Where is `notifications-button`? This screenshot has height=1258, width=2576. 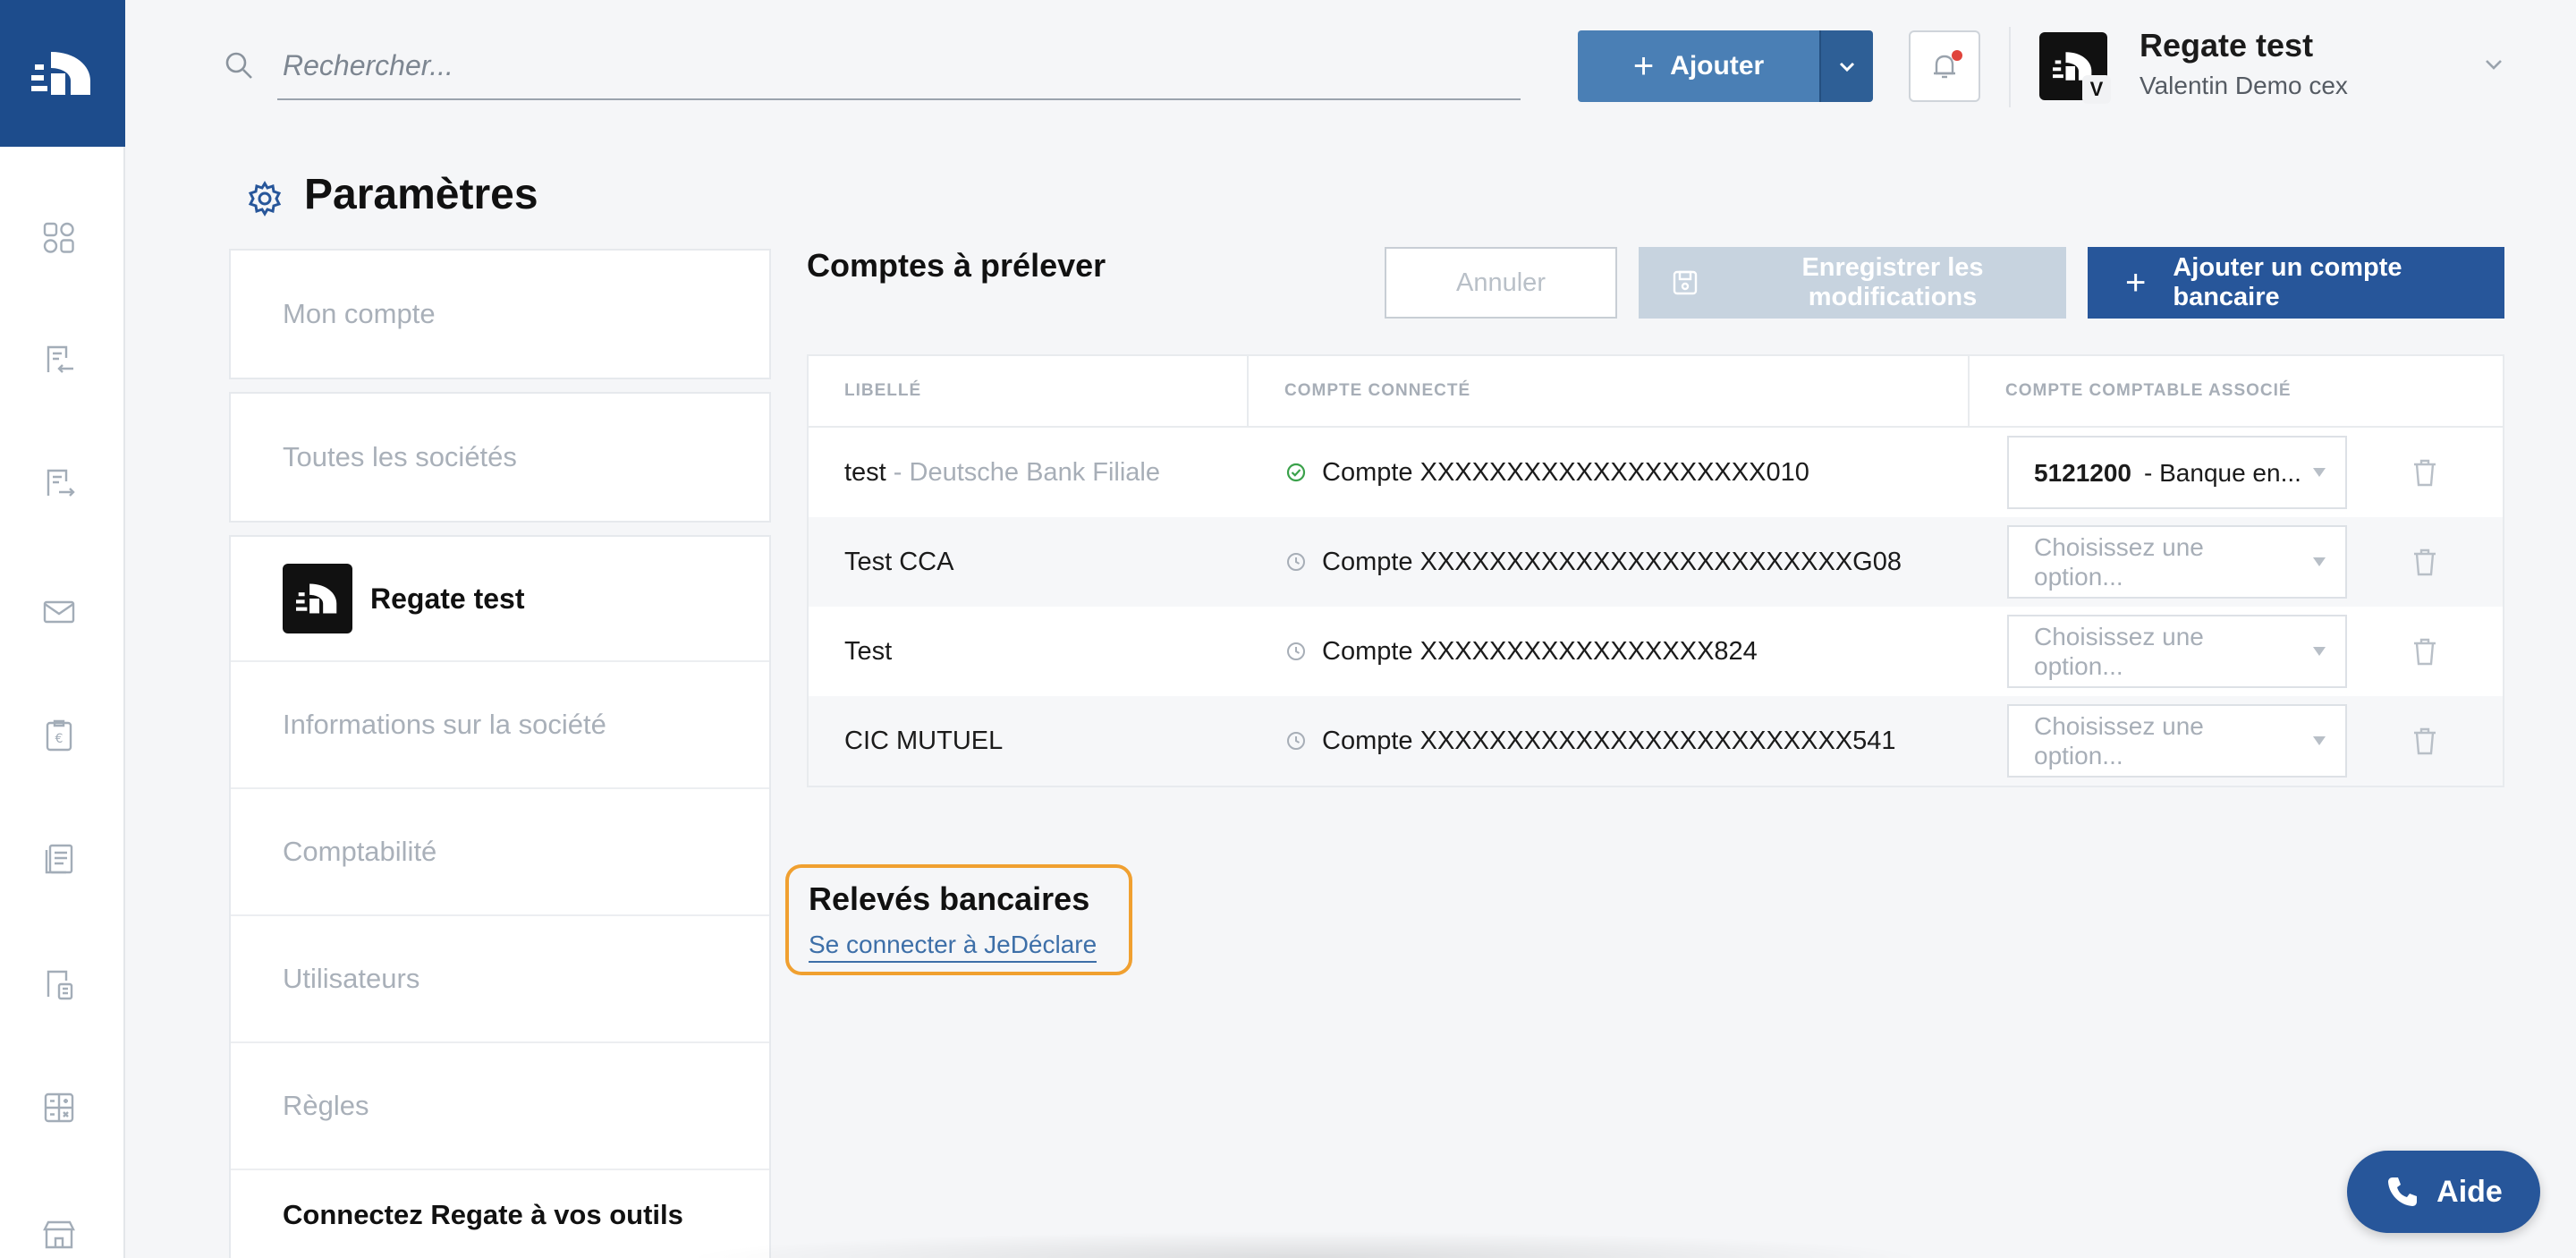 notifications-button is located at coordinates (1944, 66).